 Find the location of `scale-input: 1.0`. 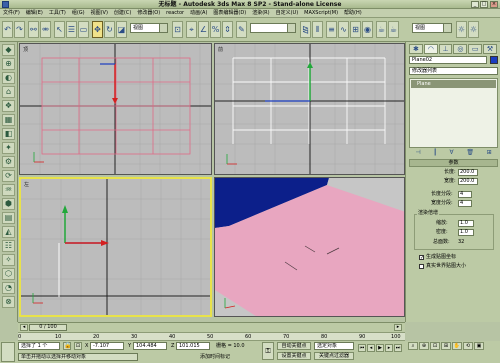

scale-input: 1.0 is located at coordinates (466, 223).